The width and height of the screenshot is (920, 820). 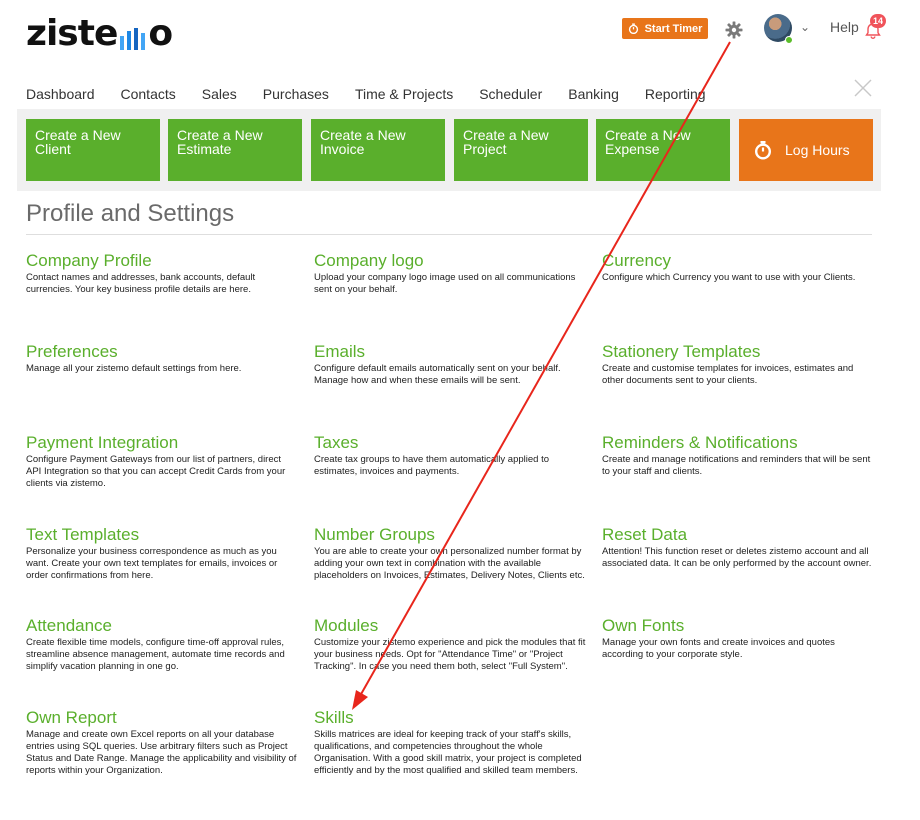 What do you see at coordinates (738, 443) in the screenshot?
I see `setting-title: Reminders & Notifications` at bounding box center [738, 443].